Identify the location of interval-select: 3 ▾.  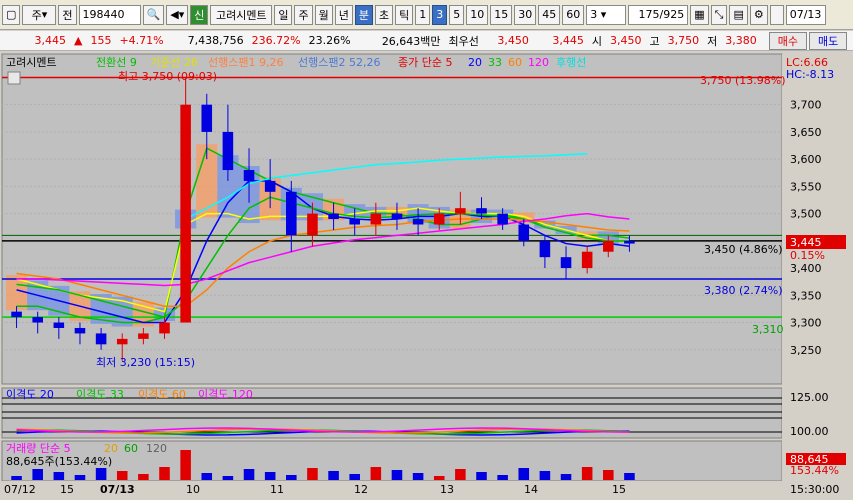
(606, 14).